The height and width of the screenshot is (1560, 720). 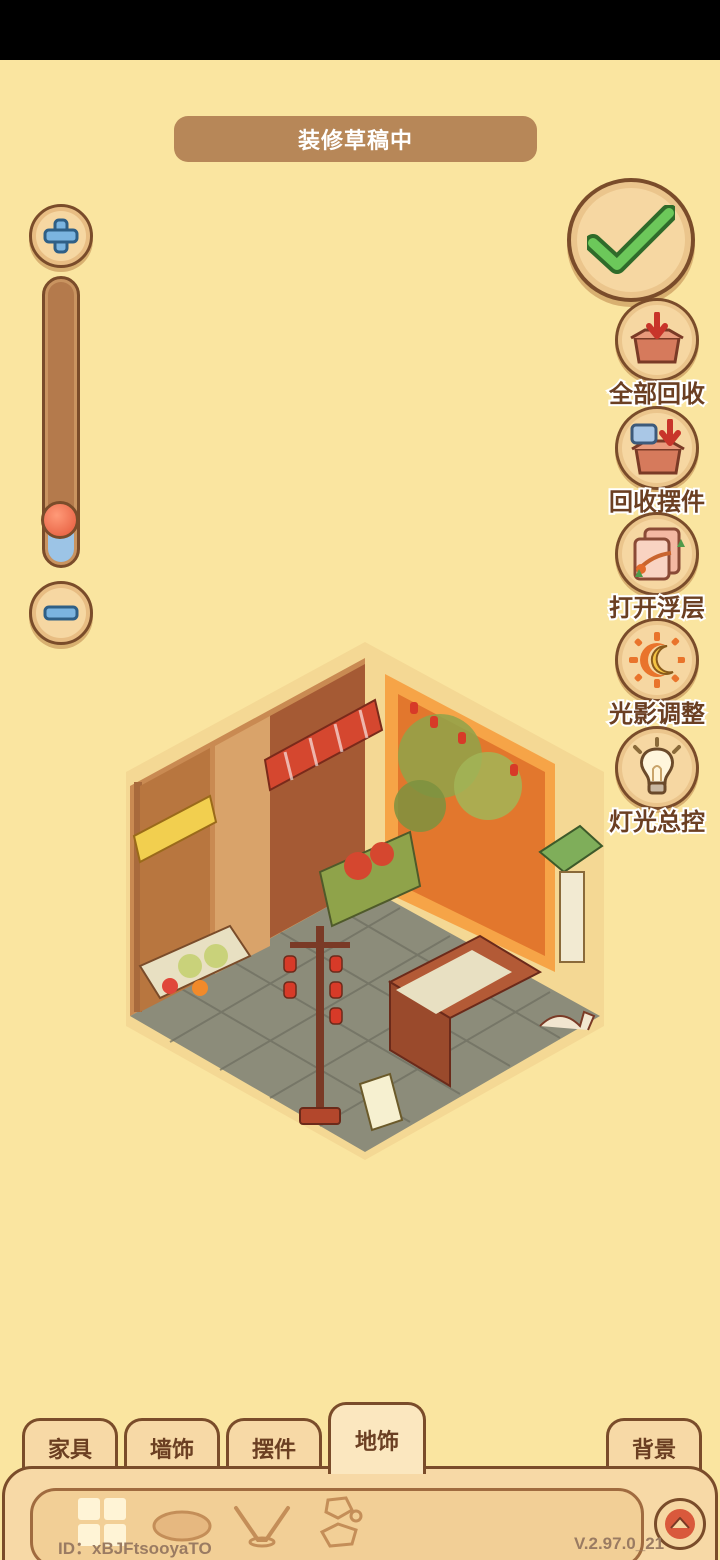 What do you see at coordinates (60, 519) in the screenshot?
I see `zoom-slider-handle` at bounding box center [60, 519].